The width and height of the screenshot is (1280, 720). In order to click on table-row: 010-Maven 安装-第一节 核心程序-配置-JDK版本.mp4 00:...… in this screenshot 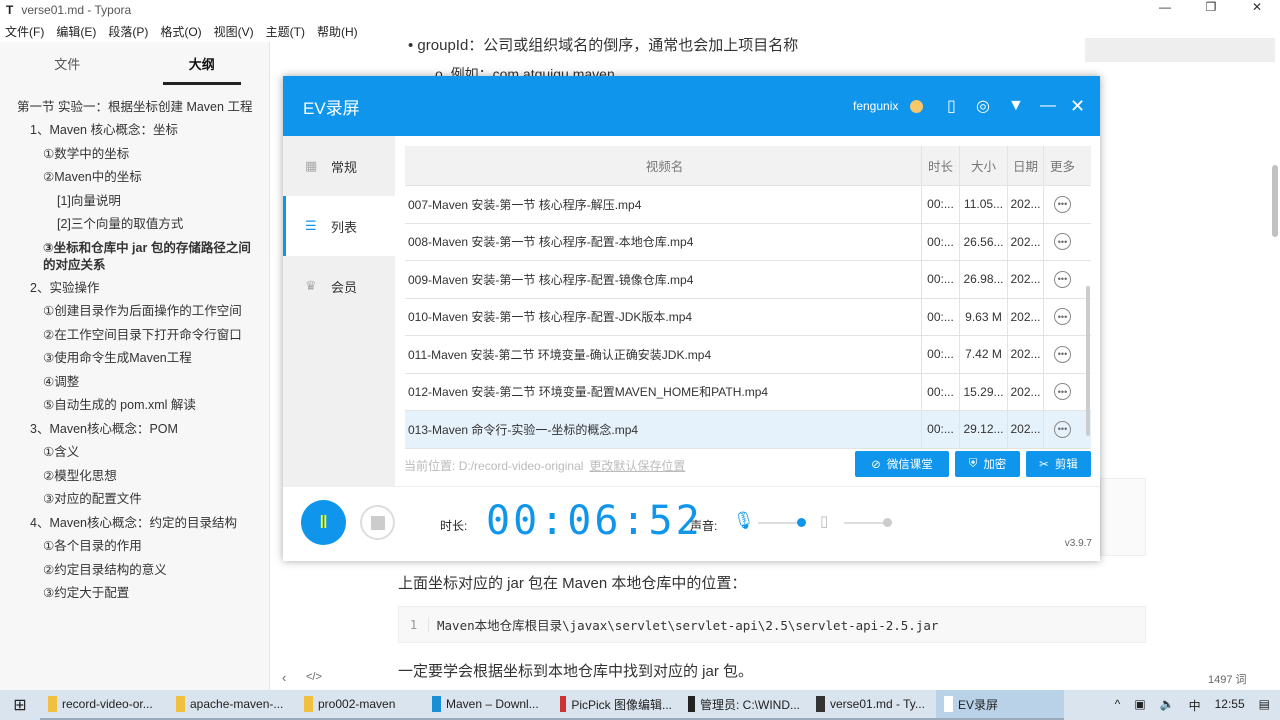, I will do `click(748, 317)`.